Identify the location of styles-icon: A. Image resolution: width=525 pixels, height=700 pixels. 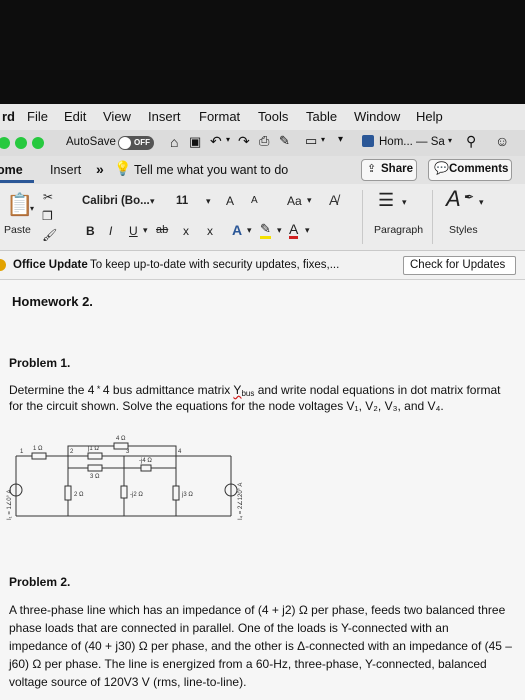
(453, 199).